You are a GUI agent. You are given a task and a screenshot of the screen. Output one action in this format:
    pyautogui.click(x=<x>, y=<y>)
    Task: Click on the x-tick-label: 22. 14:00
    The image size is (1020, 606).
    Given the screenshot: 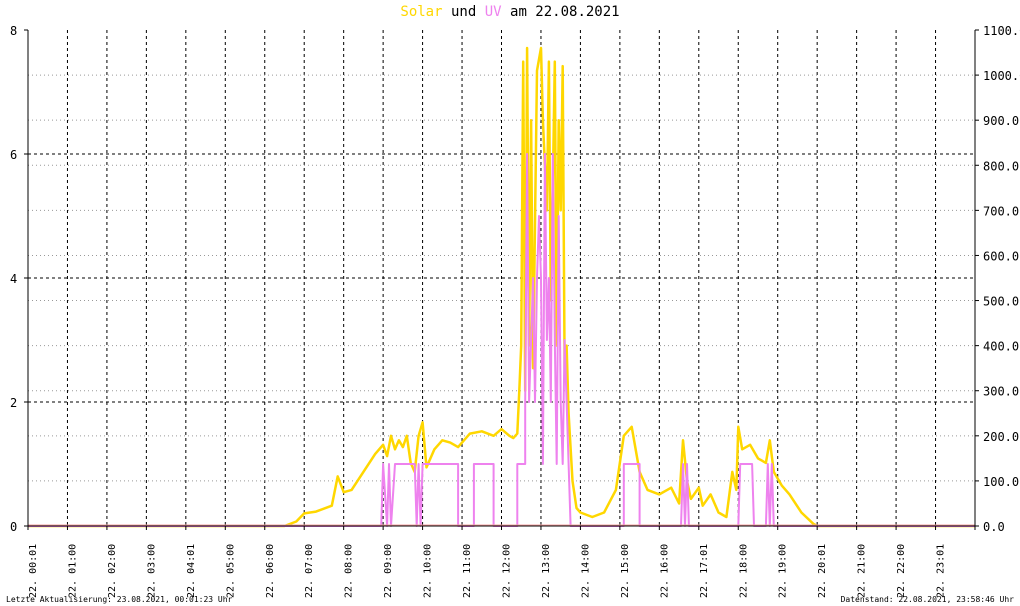 What is the action you would take?
    pyautogui.click(x=585, y=571)
    